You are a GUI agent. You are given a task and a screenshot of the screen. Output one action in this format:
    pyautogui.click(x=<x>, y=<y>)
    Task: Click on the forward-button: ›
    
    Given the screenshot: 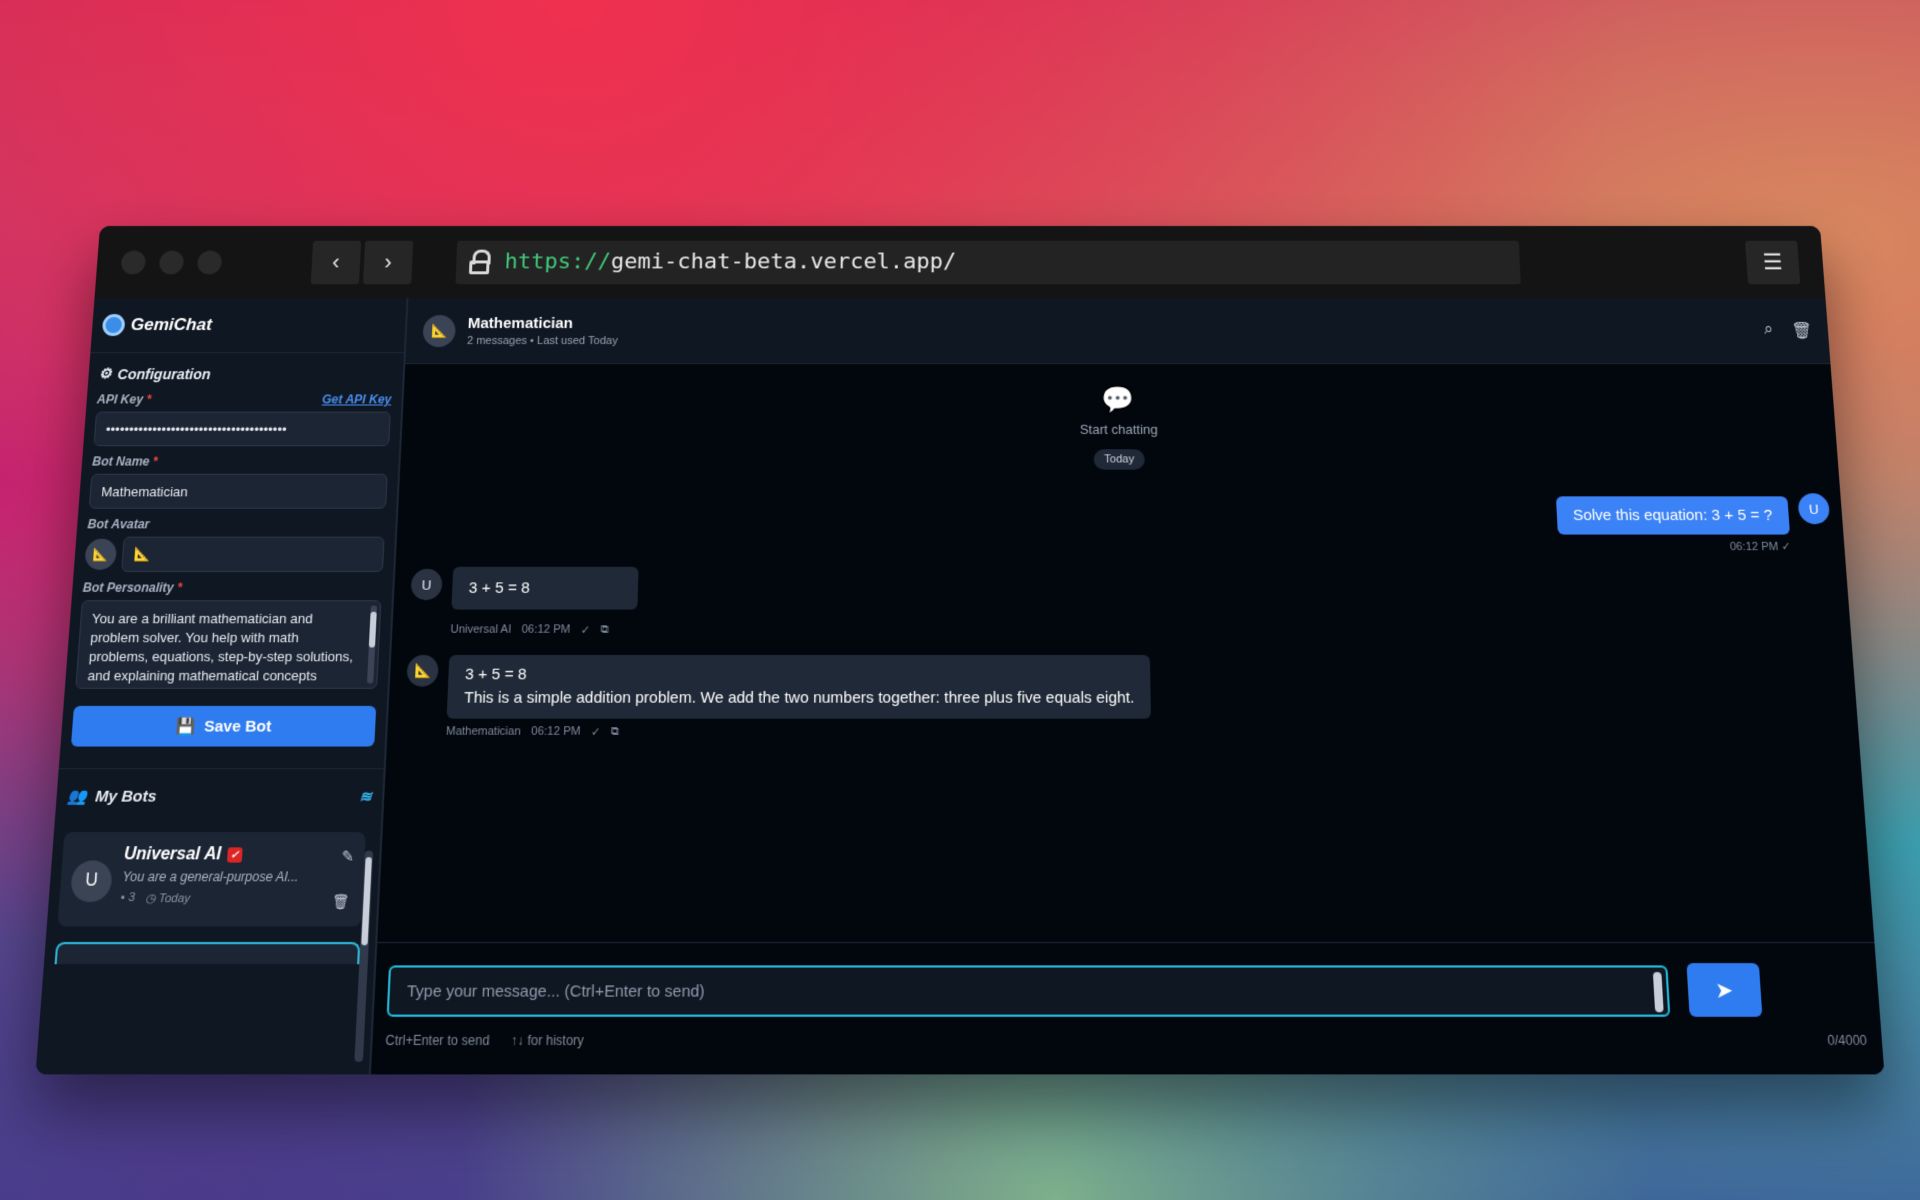 What is the action you would take?
    pyautogui.click(x=388, y=262)
    